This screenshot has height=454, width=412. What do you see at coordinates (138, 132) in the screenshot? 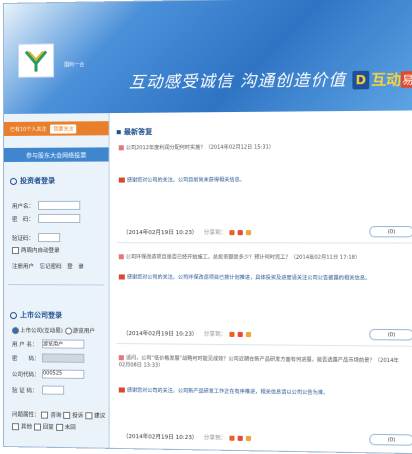
I see `latest-replies-label: 最新答复` at bounding box center [138, 132].